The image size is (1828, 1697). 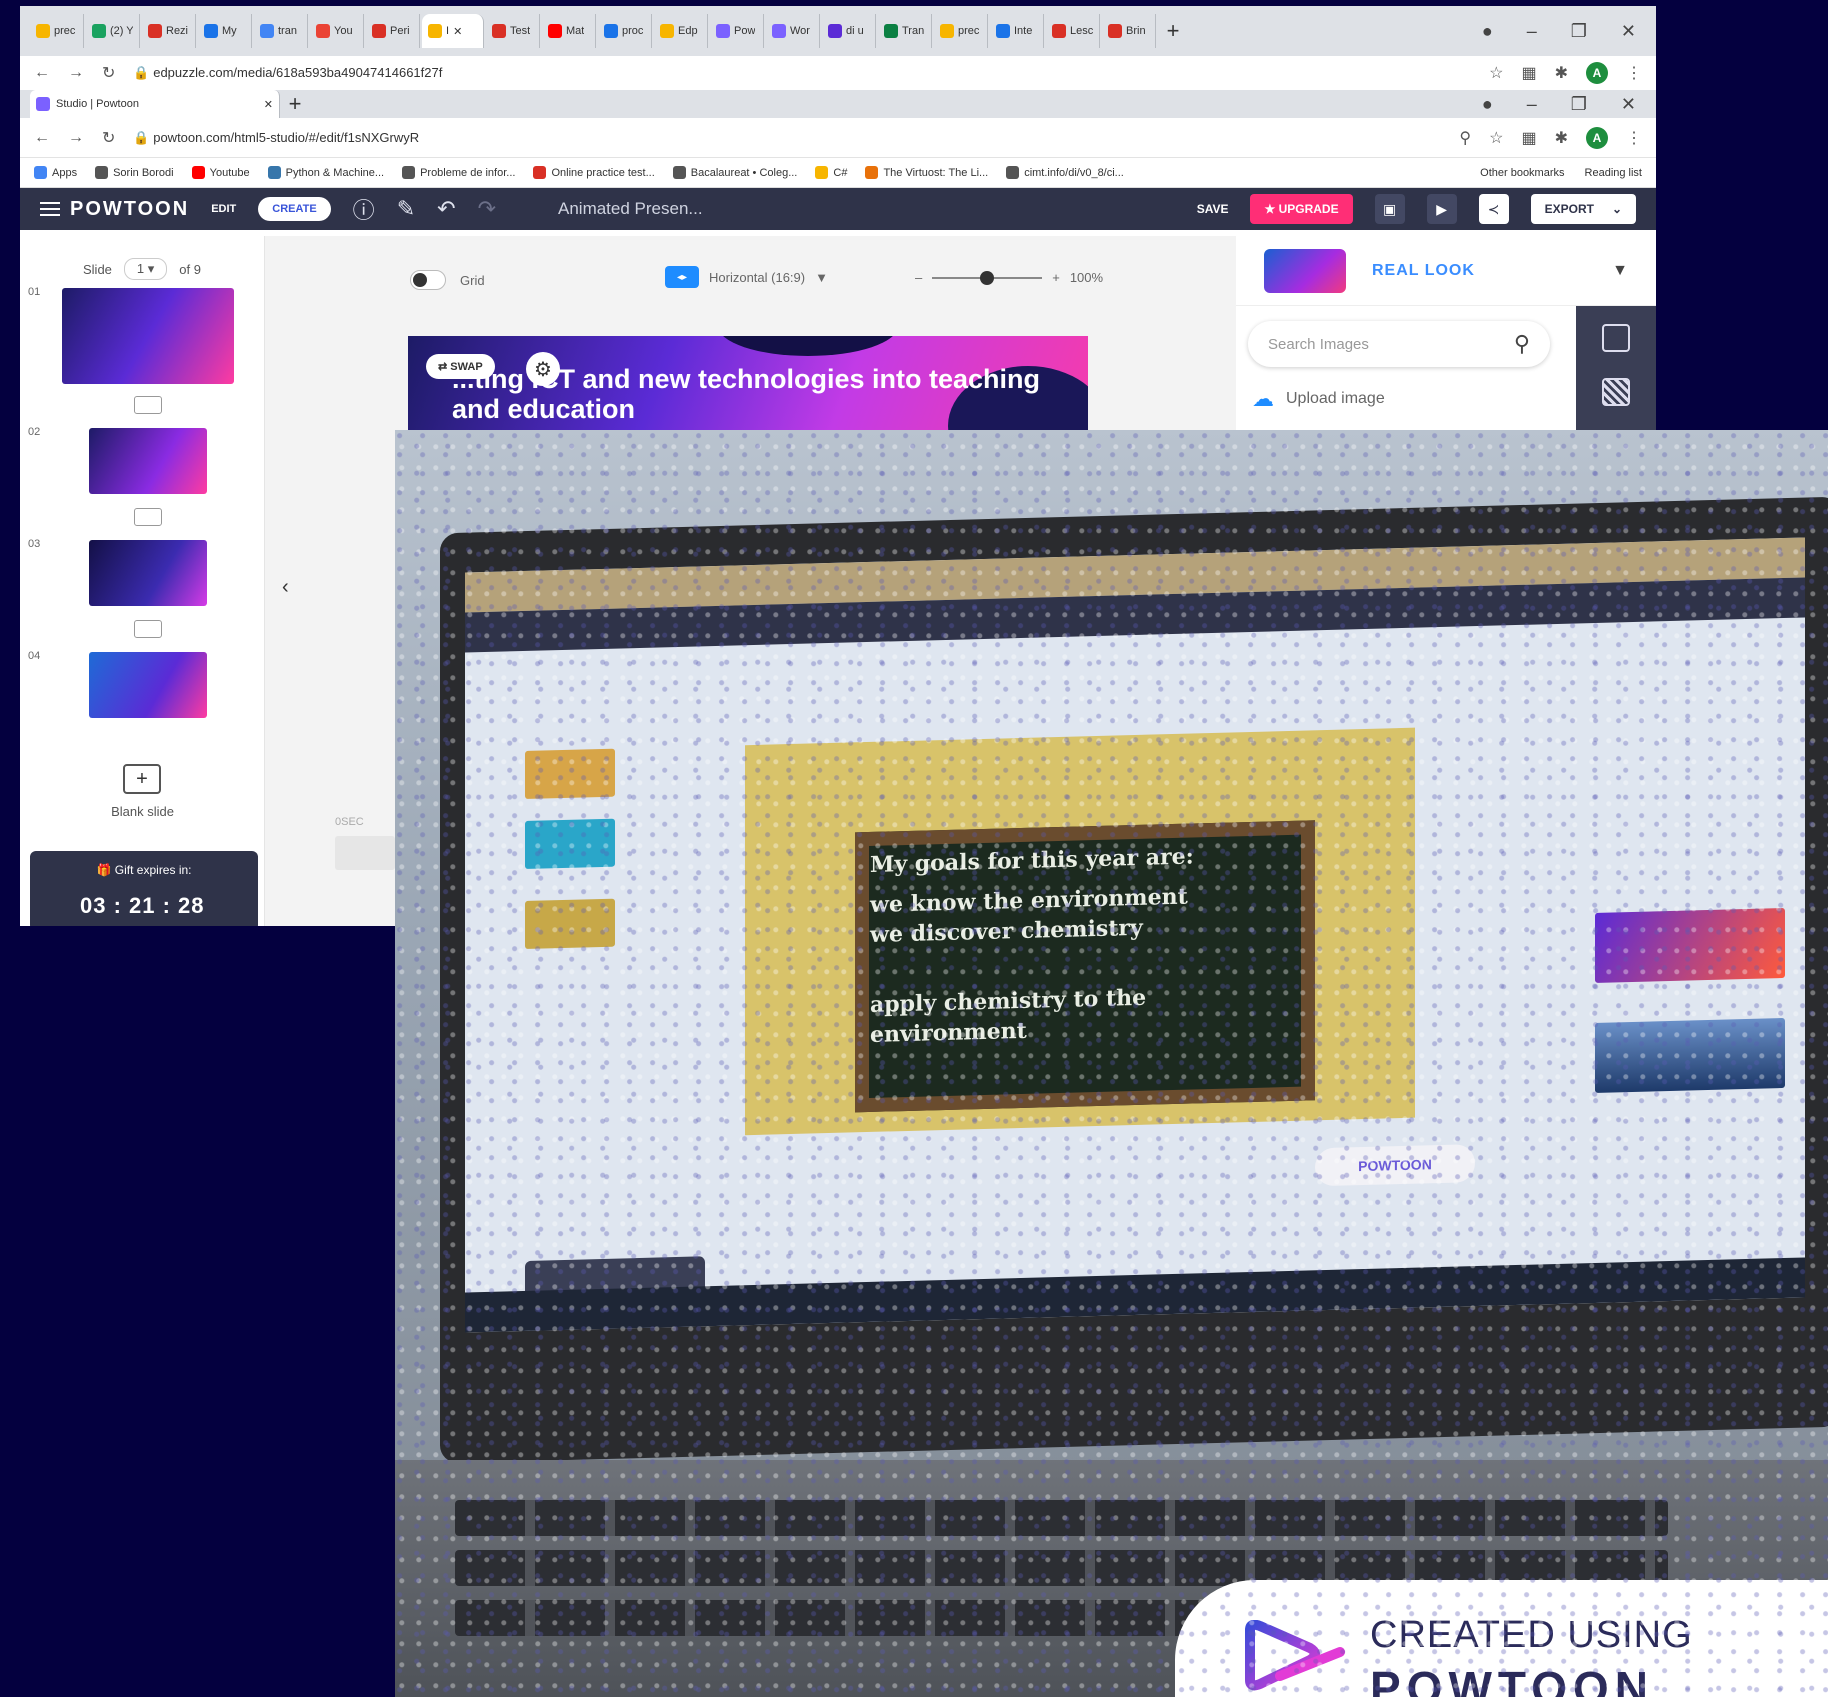 What do you see at coordinates (76, 138) in the screenshot?
I see `forward-icon-2: →` at bounding box center [76, 138].